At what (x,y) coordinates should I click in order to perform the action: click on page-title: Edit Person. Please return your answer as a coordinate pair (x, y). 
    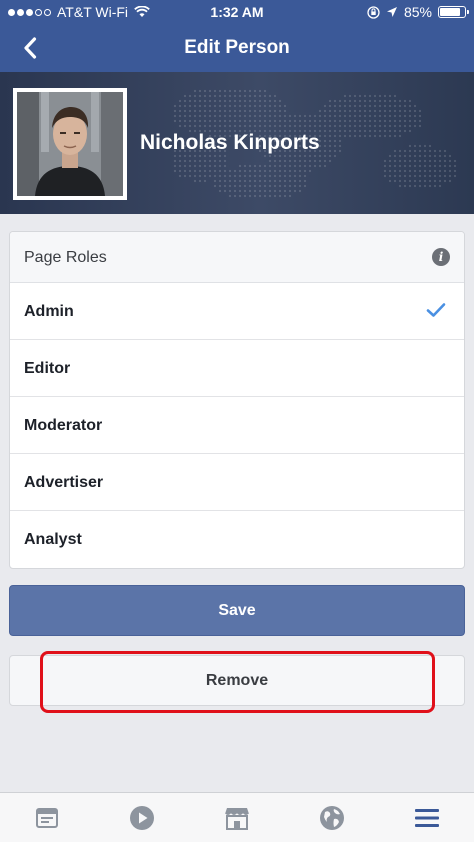
    Looking at the image, I should click on (237, 47).